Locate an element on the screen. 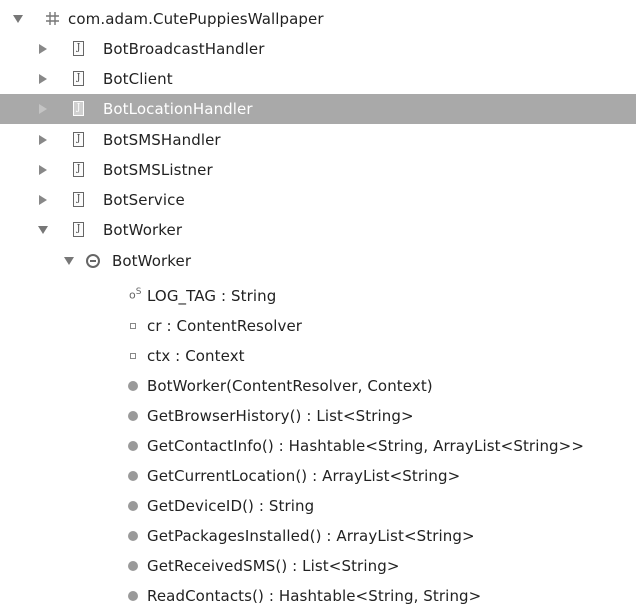 This screenshot has width=636, height=613. class-icon is located at coordinates (93, 261).